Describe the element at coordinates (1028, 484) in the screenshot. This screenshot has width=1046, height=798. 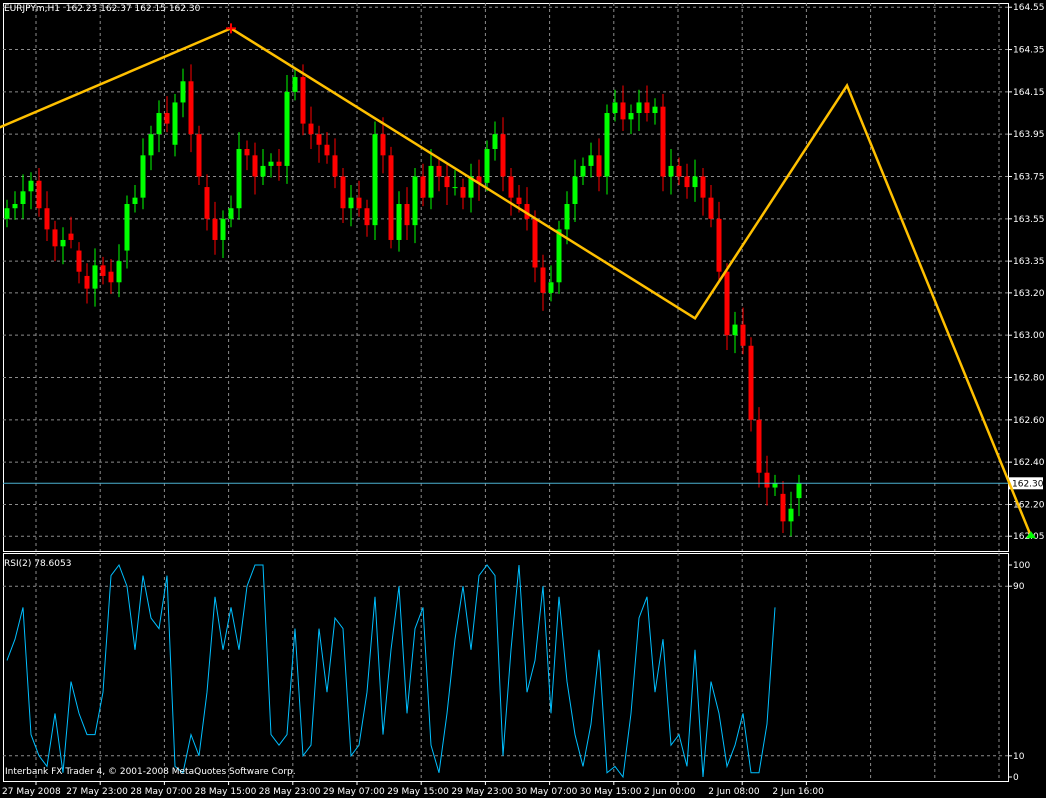
I see `current-price-label: 162.30` at that location.